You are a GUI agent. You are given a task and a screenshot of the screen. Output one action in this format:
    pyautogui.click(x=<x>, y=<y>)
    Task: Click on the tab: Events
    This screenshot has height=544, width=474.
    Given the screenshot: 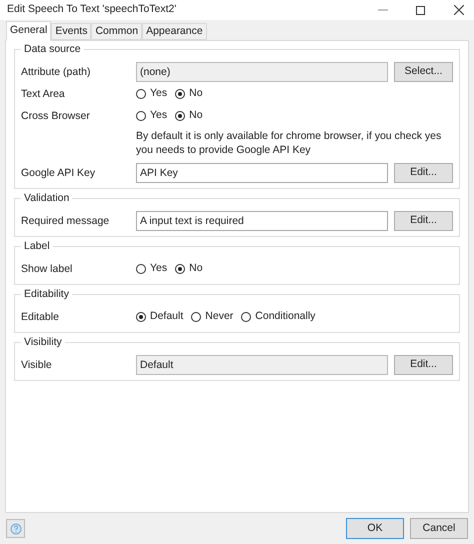 What is the action you would take?
    pyautogui.click(x=71, y=31)
    